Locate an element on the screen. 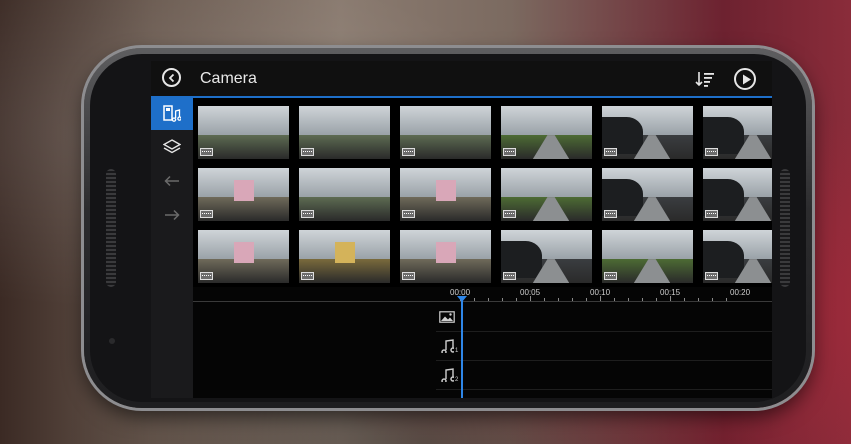 This screenshot has height=444, width=851. time-tick-label: 00:20 is located at coordinates (740, 292).